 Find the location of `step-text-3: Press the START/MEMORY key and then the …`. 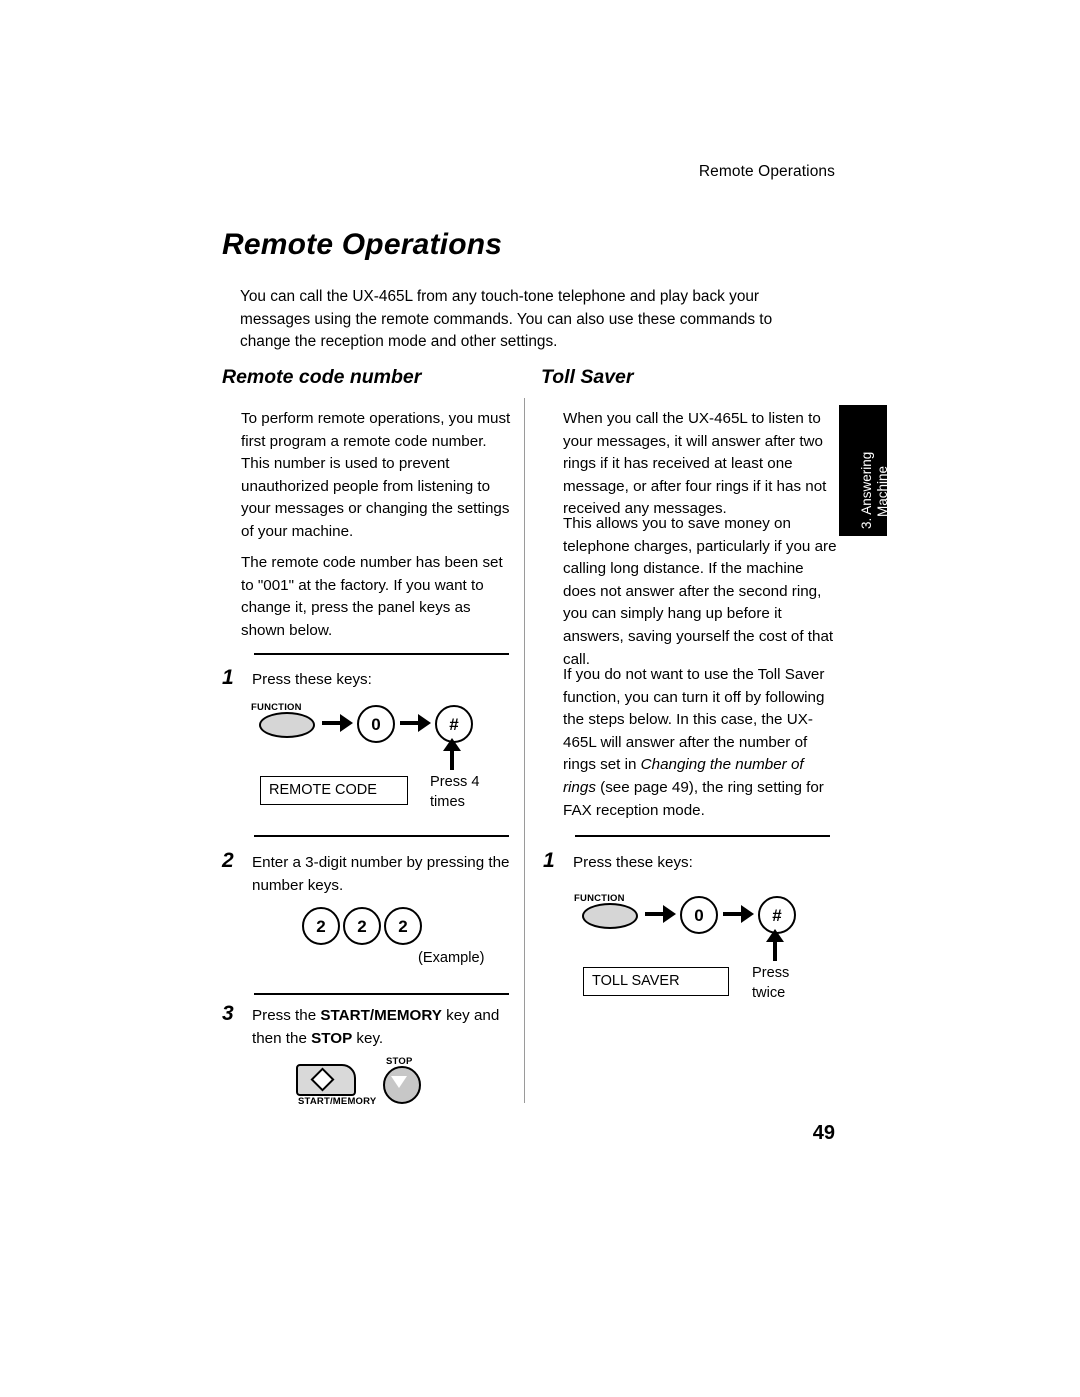

step-text-3: Press the START/MEMORY key and then the … is located at coordinates (376, 1027).